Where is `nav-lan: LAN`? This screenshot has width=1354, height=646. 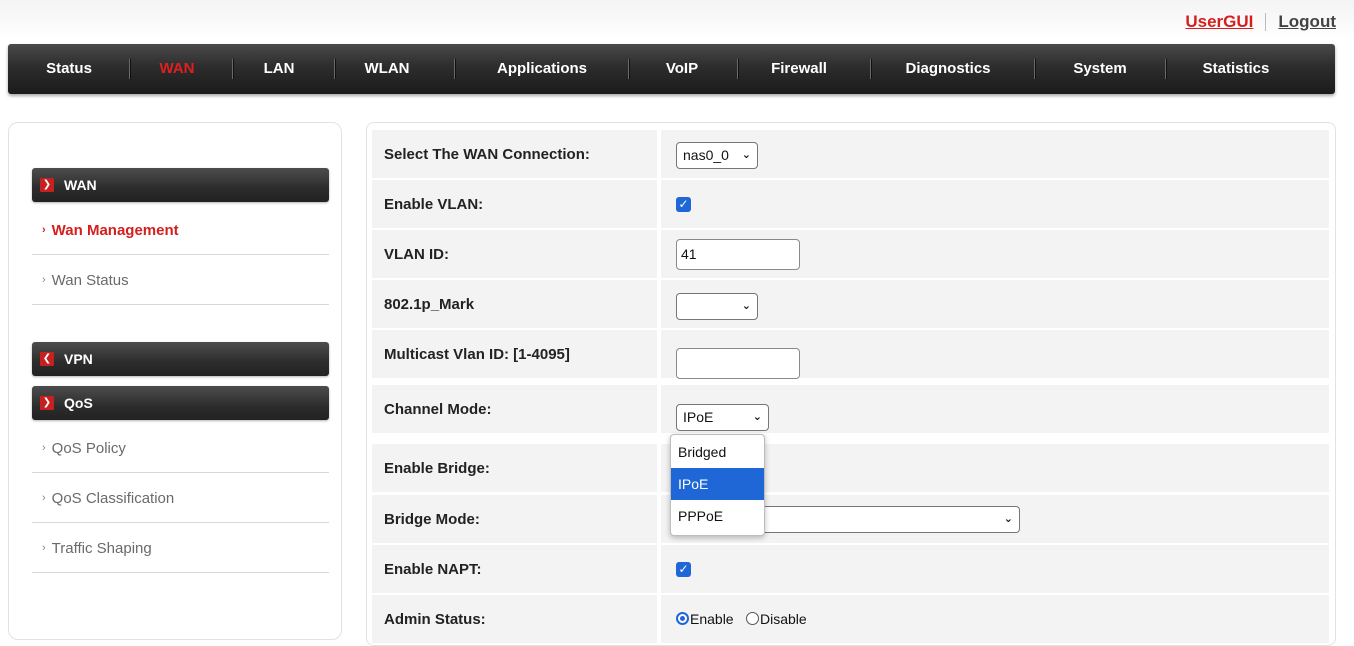 nav-lan: LAN is located at coordinates (279, 69).